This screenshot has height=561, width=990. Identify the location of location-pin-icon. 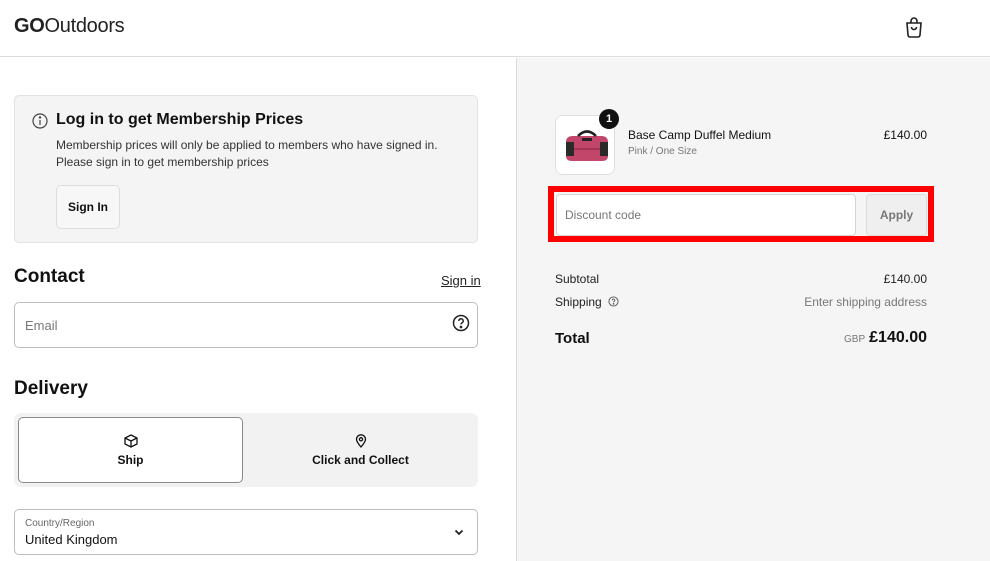
(360, 440).